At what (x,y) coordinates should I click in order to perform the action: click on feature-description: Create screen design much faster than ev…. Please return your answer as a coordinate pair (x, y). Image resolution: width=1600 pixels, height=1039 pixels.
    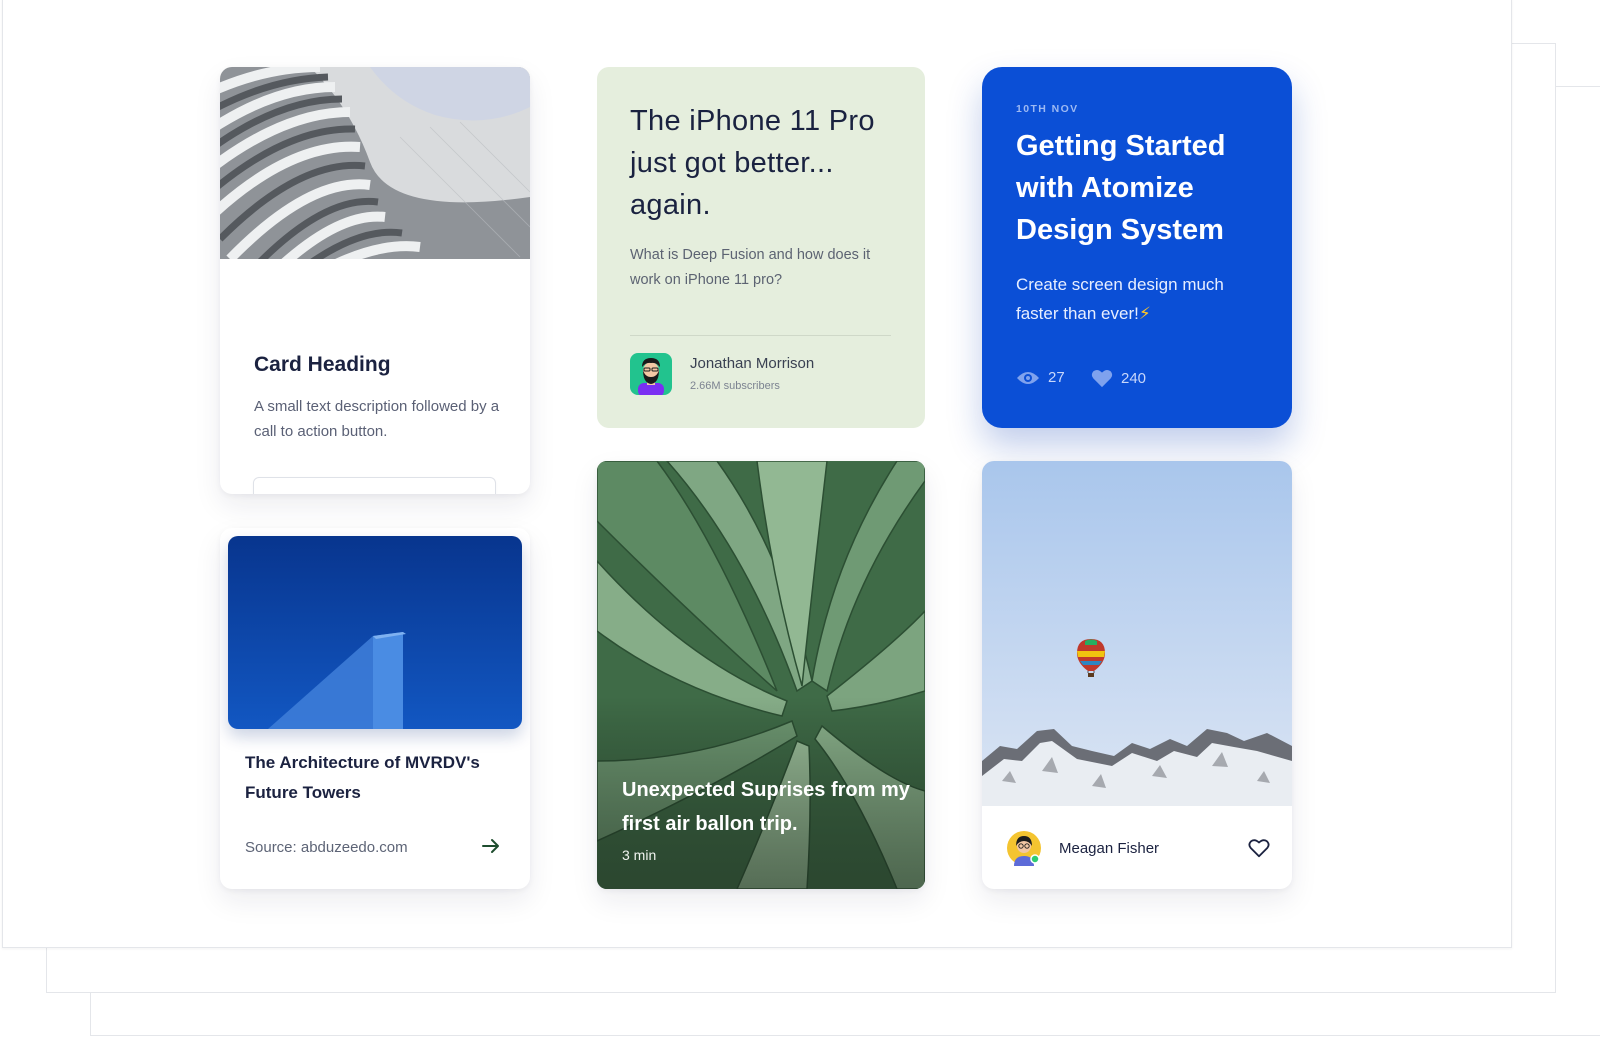
    Looking at the image, I should click on (1136, 299).